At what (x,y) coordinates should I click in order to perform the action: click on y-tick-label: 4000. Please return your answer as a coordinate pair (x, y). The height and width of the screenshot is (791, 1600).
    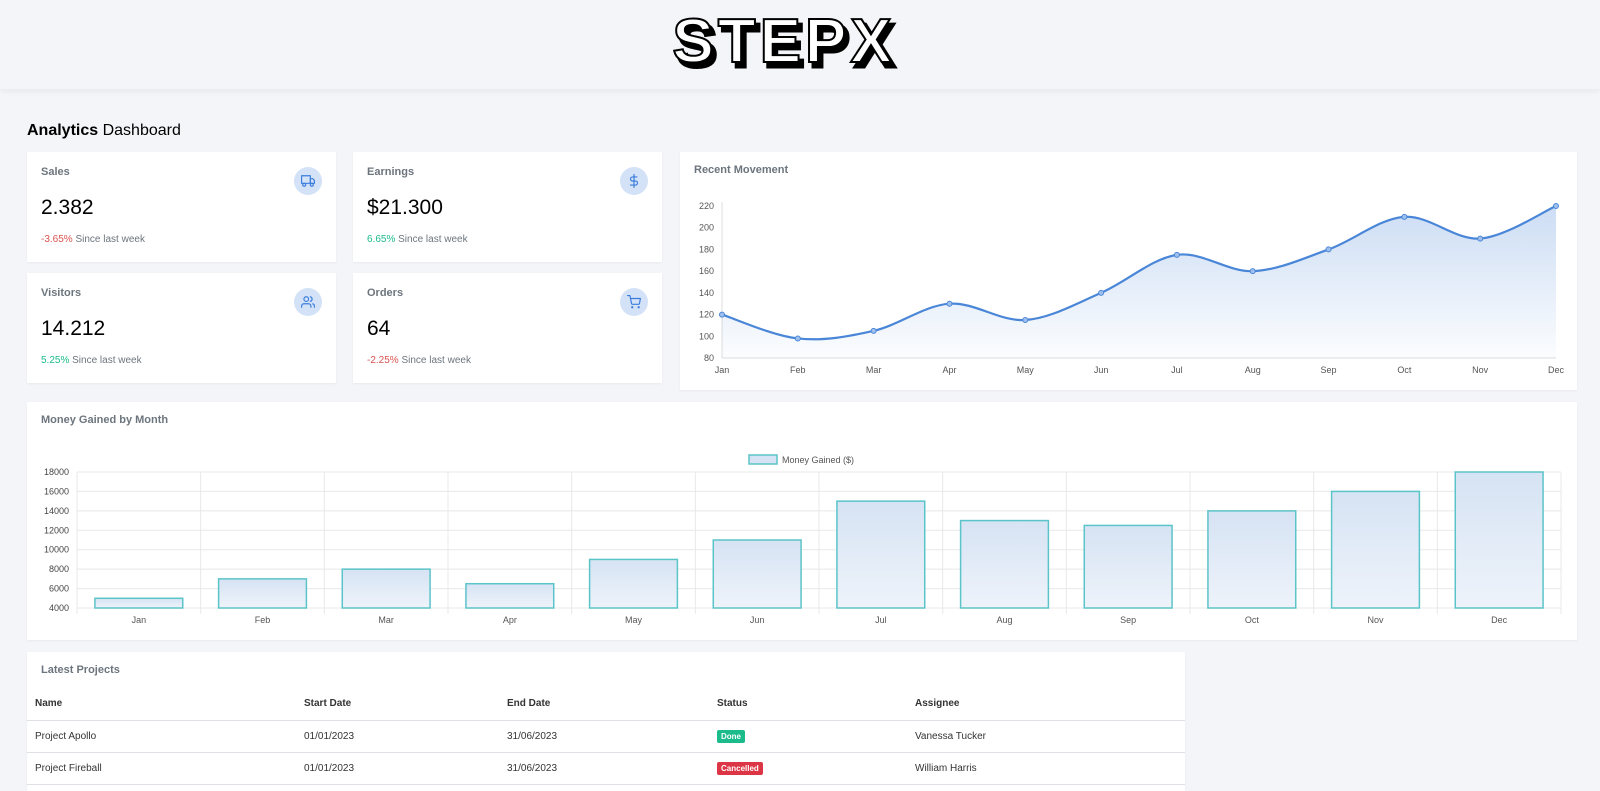
    Looking at the image, I should click on (59, 608).